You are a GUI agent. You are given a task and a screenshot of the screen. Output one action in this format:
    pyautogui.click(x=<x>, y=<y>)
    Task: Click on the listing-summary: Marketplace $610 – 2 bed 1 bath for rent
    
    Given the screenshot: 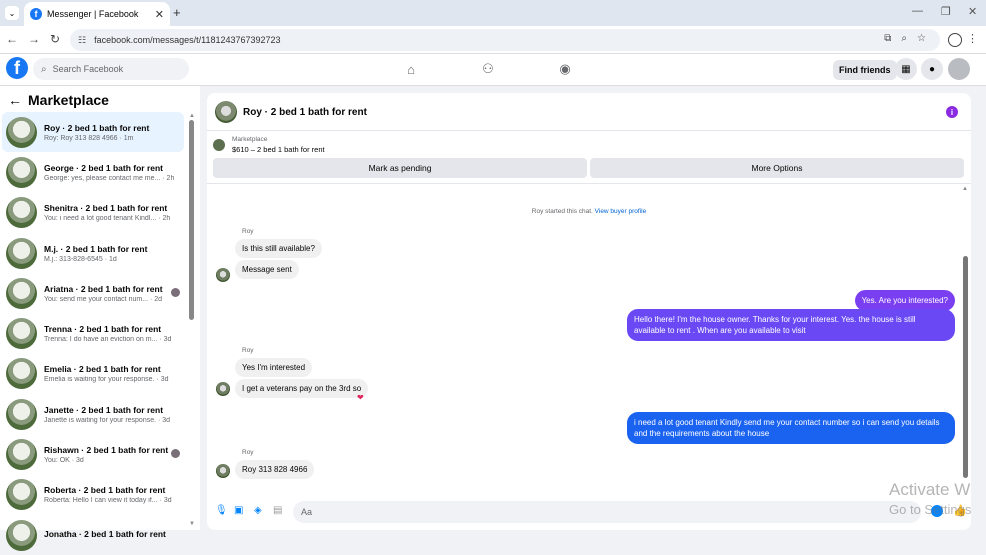 What is the action you would take?
    pyautogui.click(x=269, y=145)
    